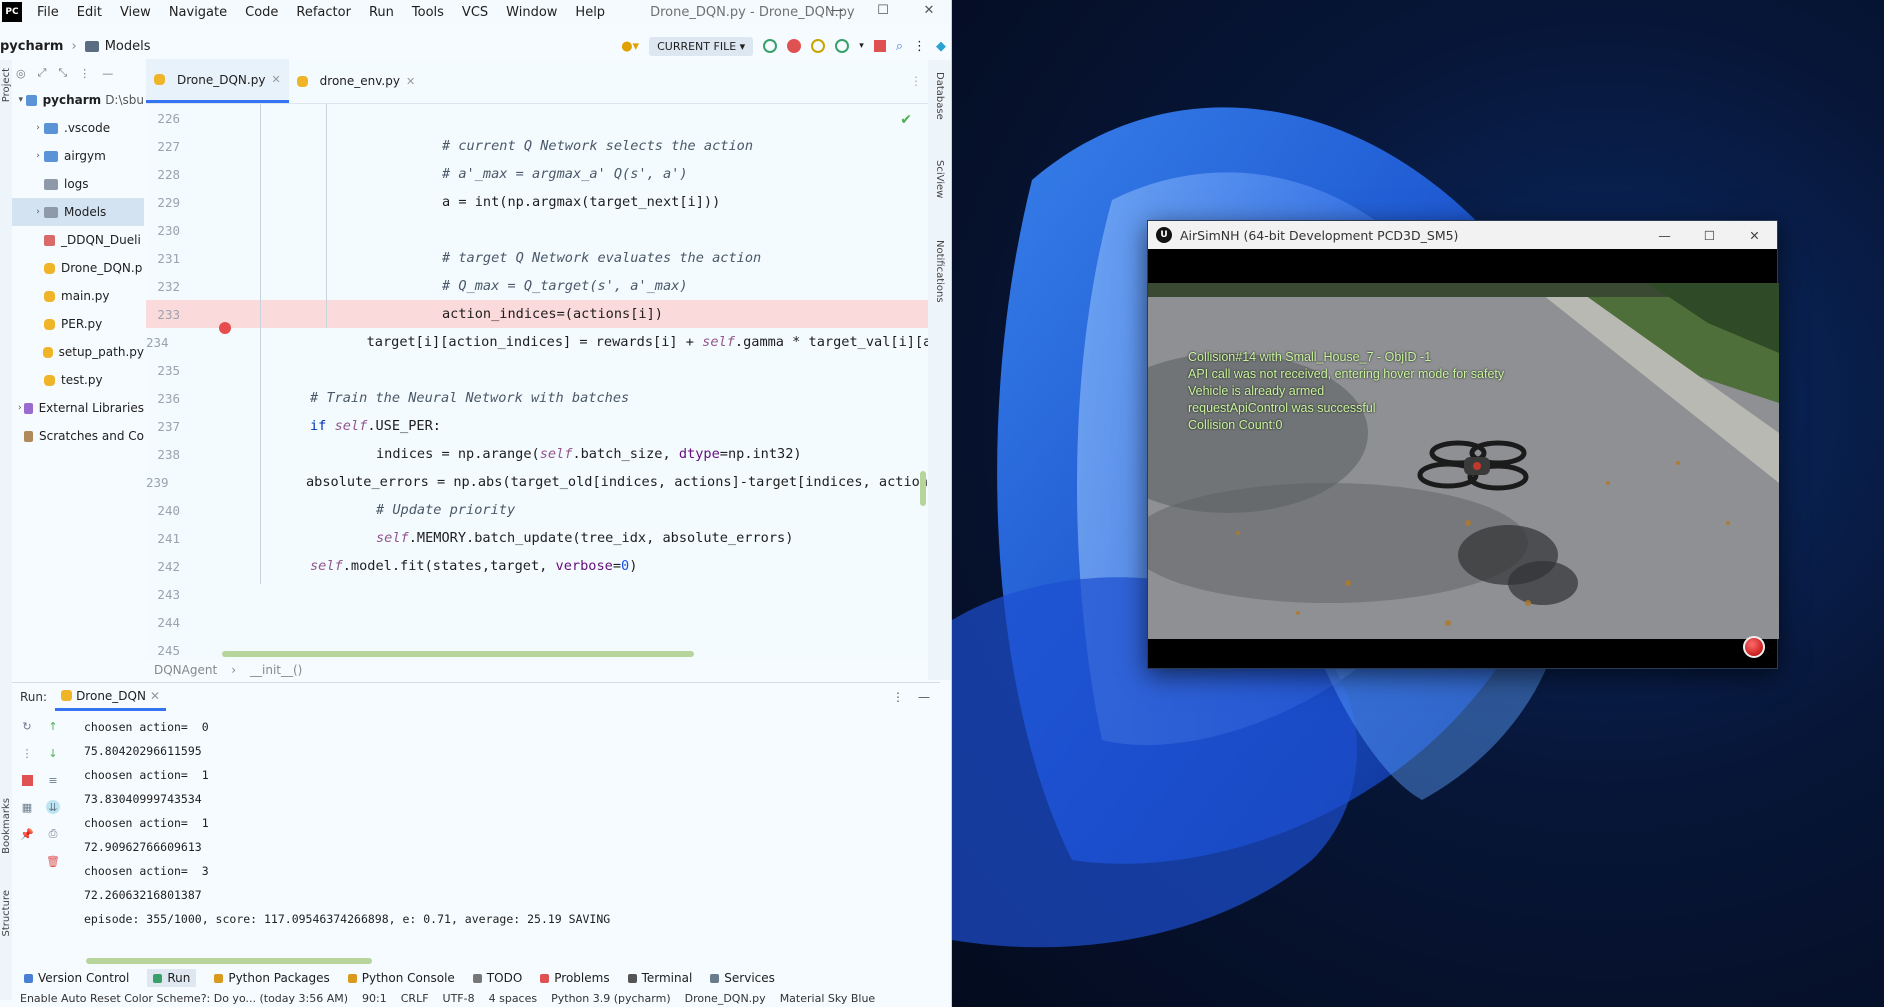  What do you see at coordinates (78, 240) in the screenshot?
I see `tree-item: _DDQN_Dueli` at bounding box center [78, 240].